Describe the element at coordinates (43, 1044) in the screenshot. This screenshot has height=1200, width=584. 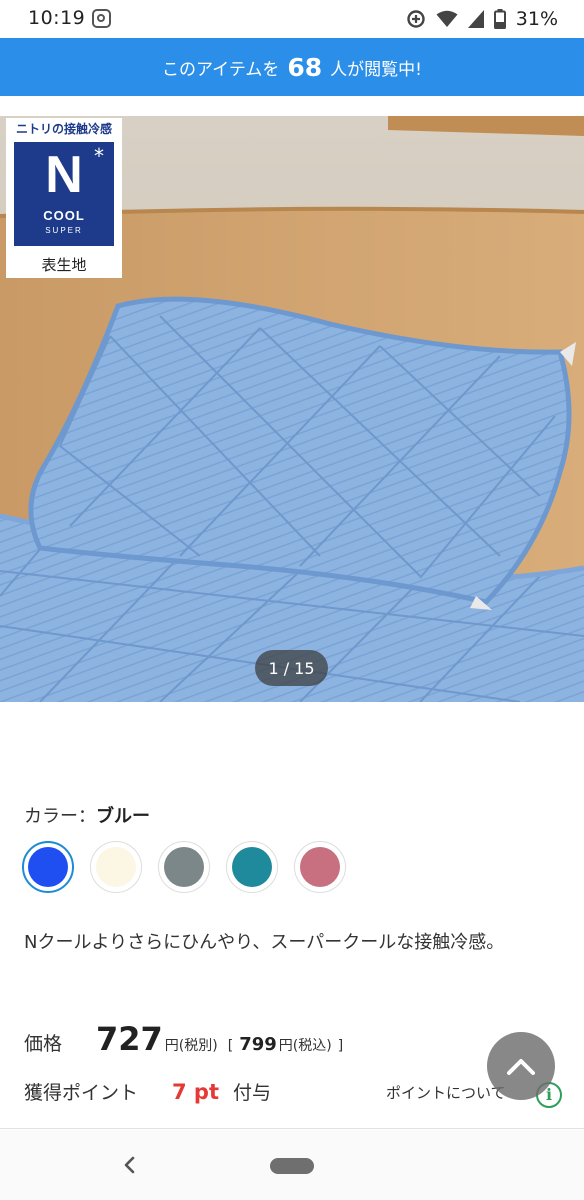
I see `price-label: 価格` at that location.